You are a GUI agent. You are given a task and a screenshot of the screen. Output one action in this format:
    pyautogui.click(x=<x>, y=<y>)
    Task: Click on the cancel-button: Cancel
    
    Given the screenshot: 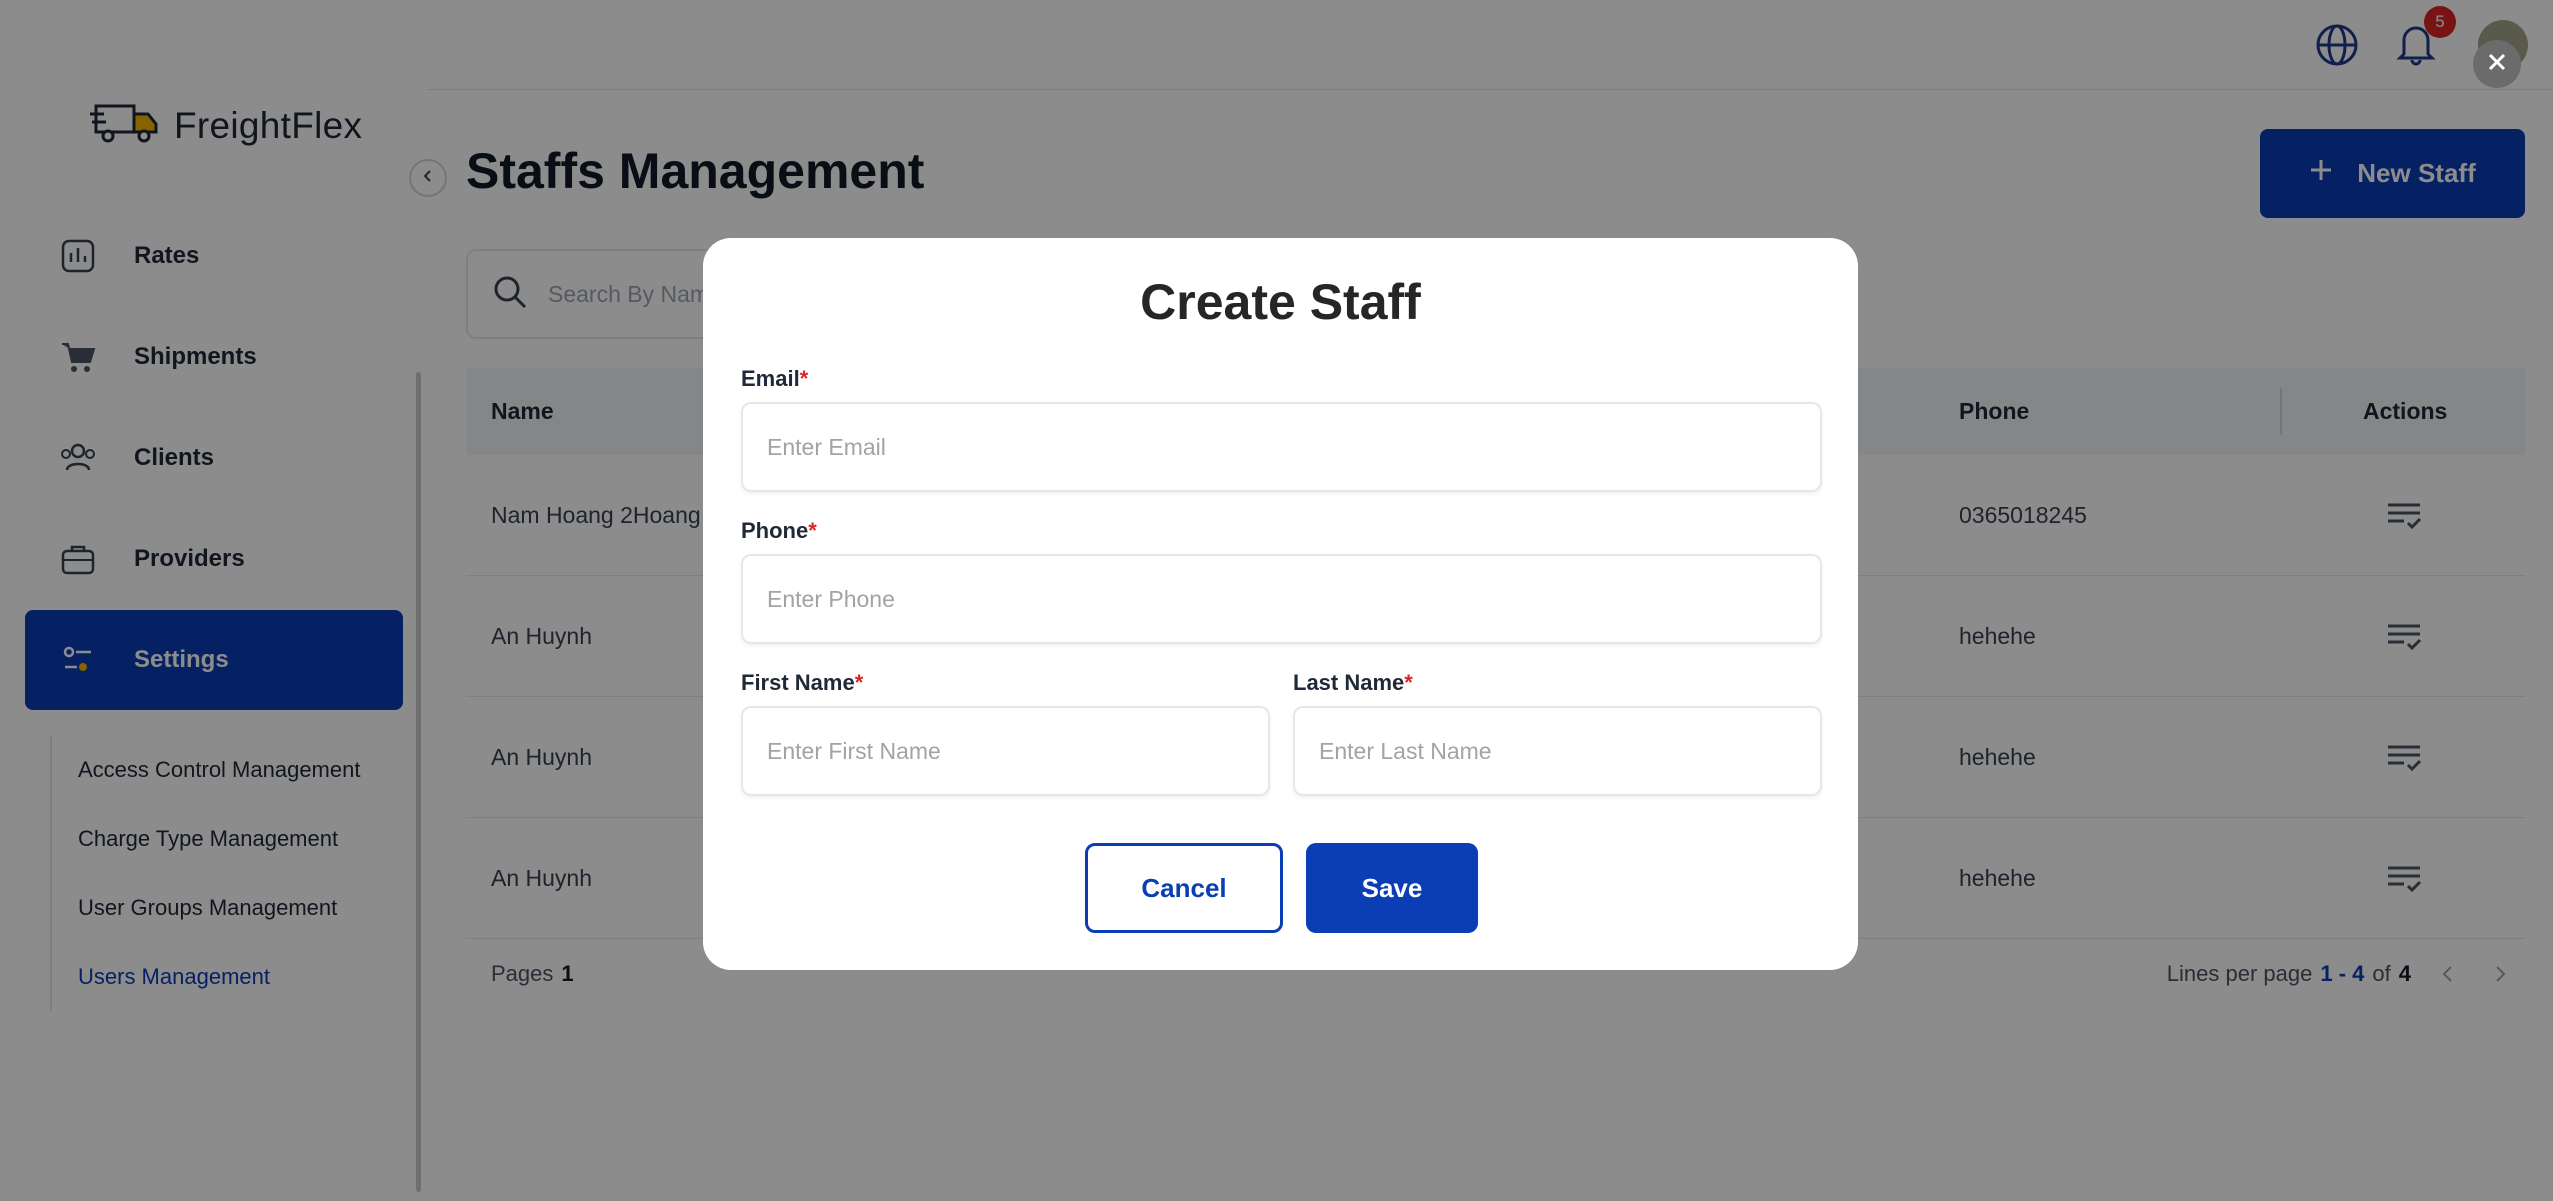 What is the action you would take?
    pyautogui.click(x=1184, y=888)
    